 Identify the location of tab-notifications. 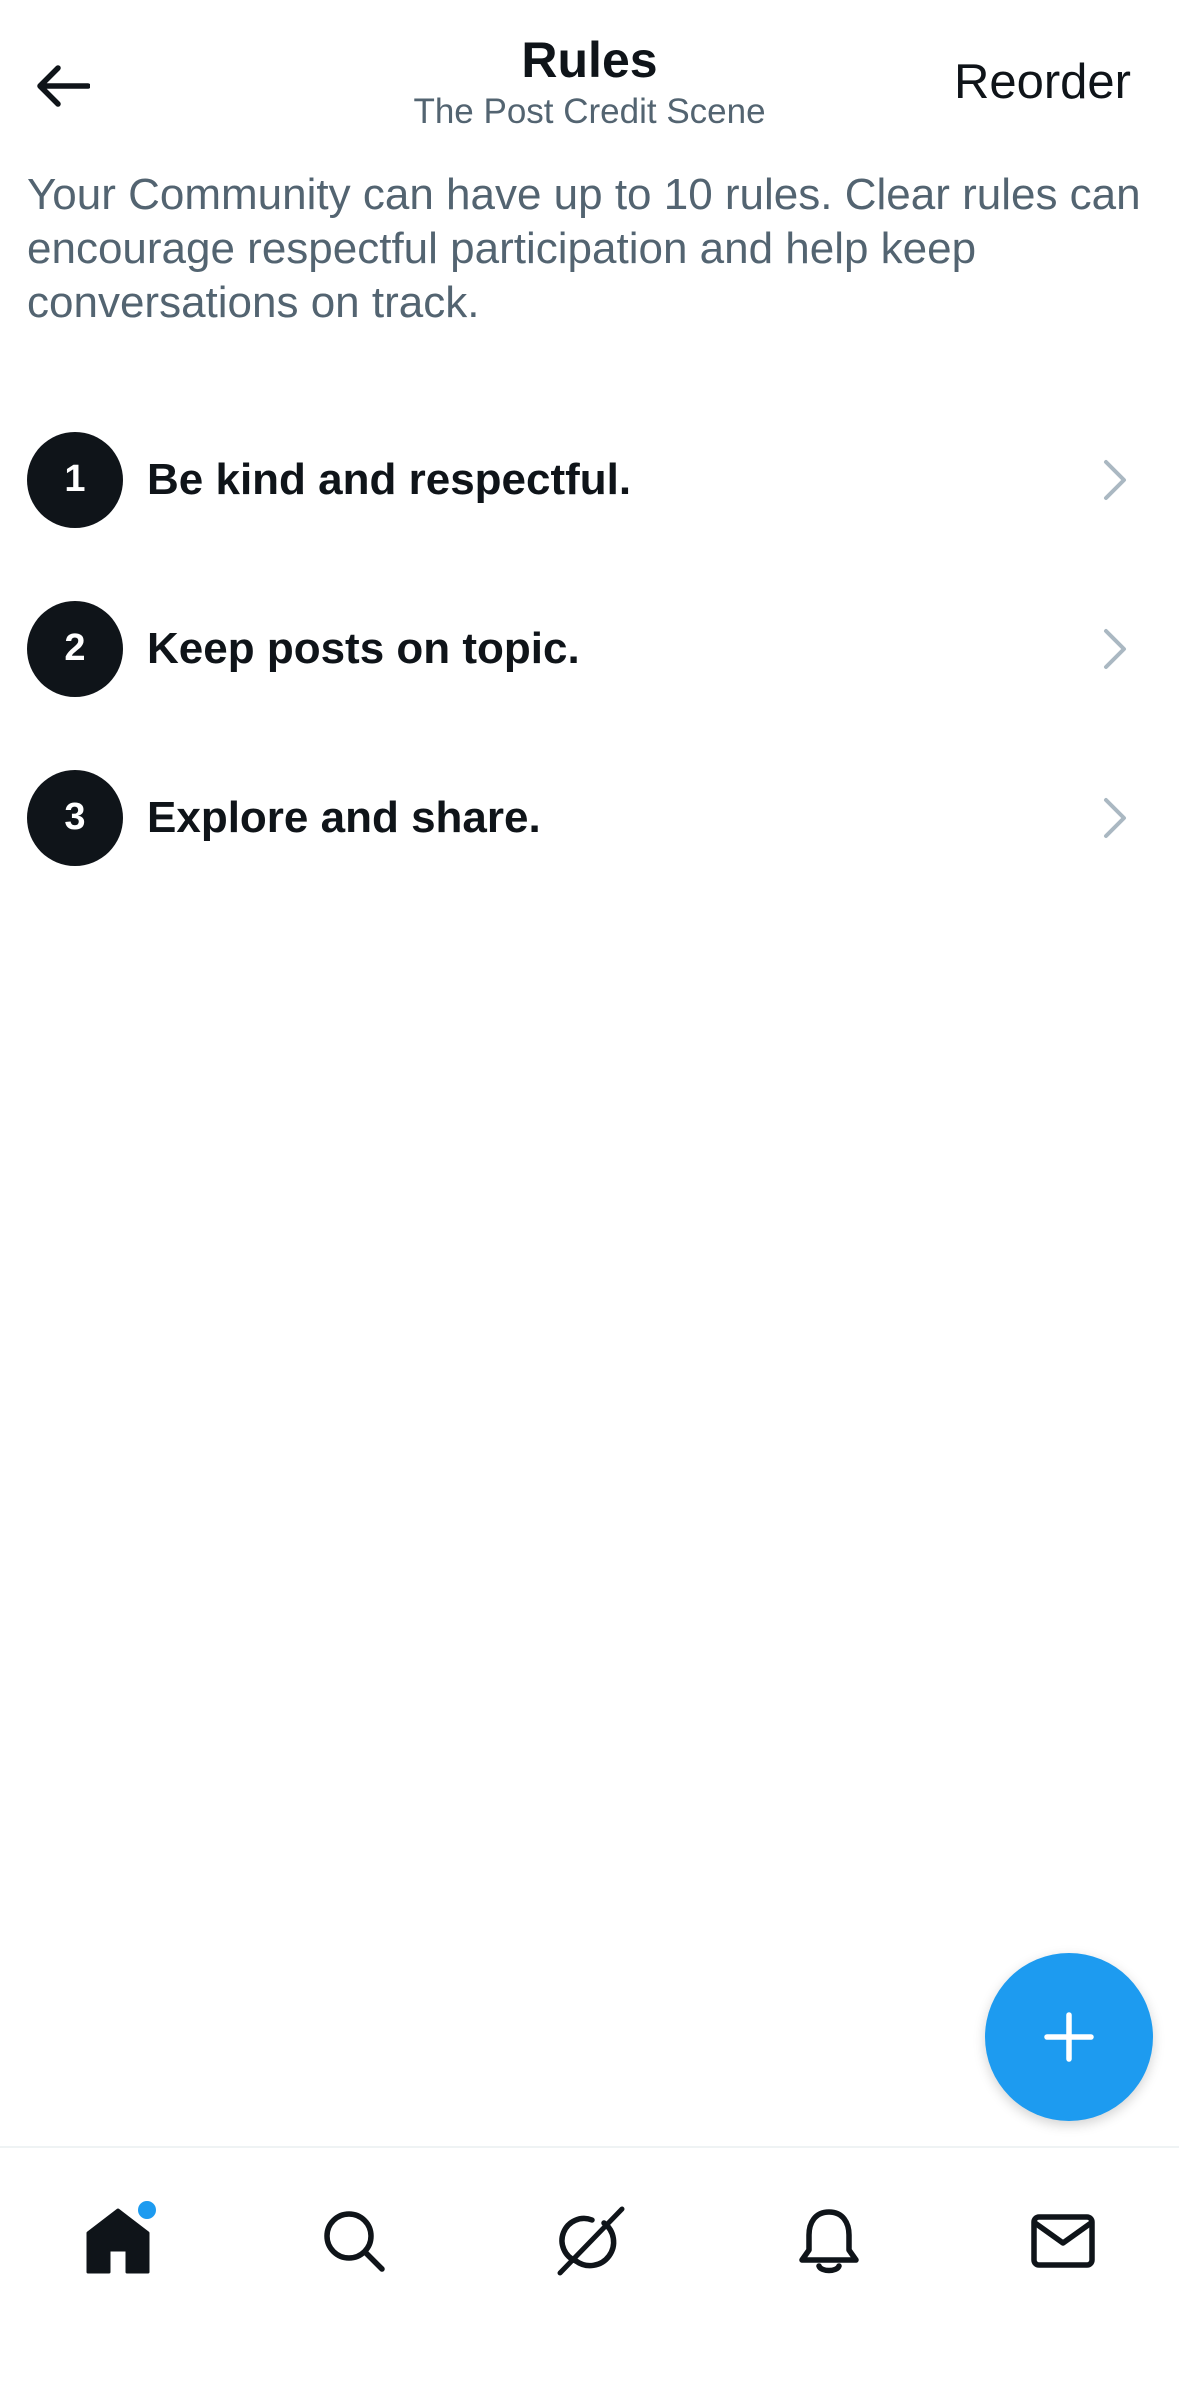
(829, 2241).